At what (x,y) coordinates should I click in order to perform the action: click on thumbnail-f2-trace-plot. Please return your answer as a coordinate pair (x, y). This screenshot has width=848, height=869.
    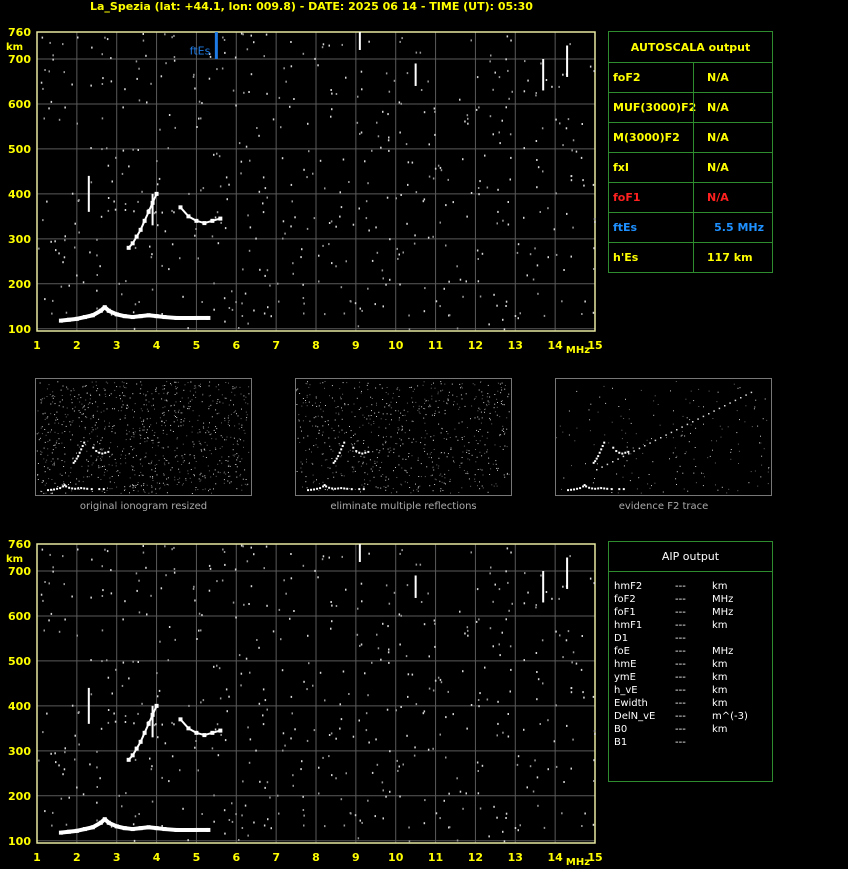
    Looking at the image, I should click on (663, 437).